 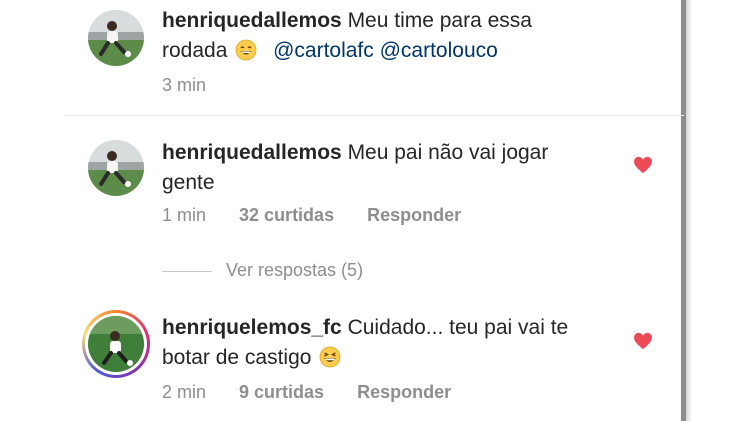 I want to click on grinning-squinting-face-icon, so click(x=330, y=357).